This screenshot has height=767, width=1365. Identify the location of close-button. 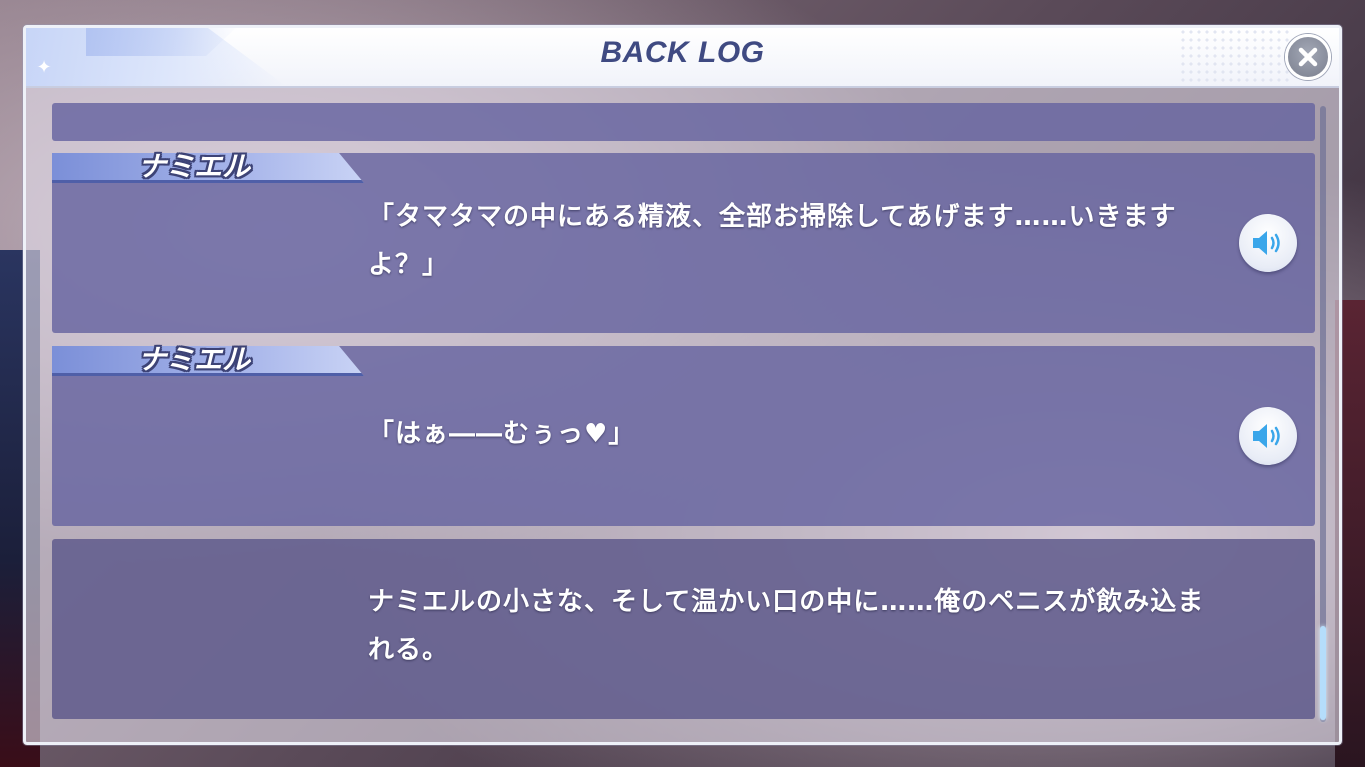
(1308, 57).